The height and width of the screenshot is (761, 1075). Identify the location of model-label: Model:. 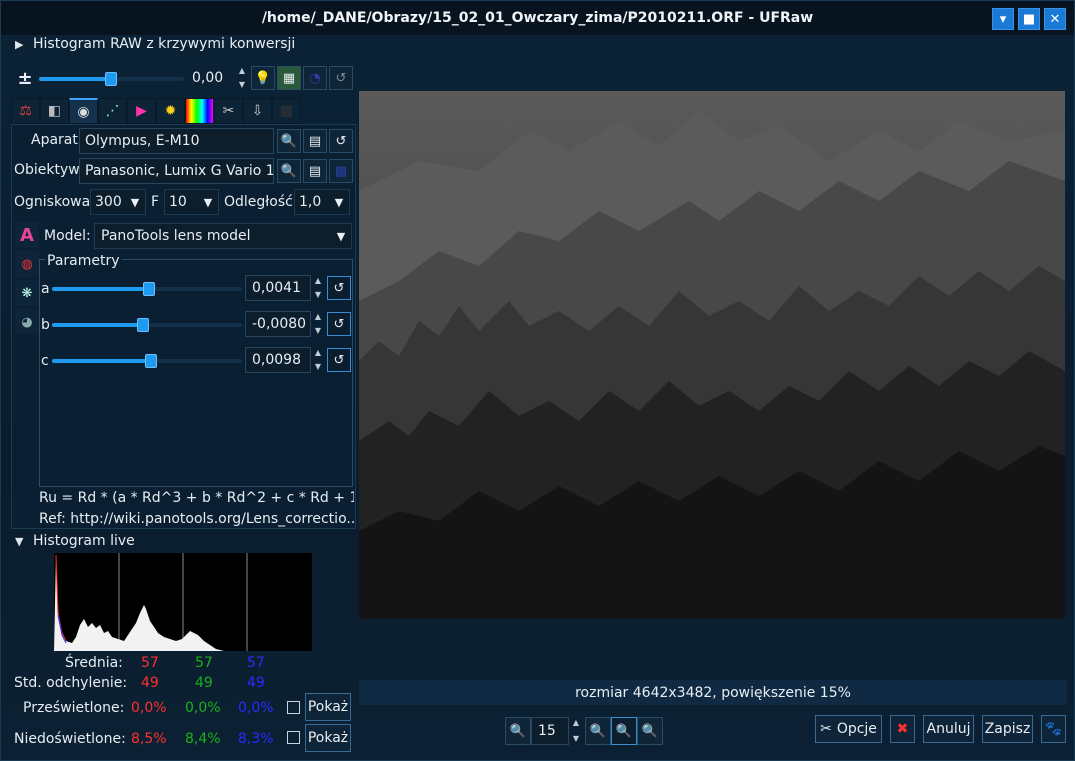
(67, 236).